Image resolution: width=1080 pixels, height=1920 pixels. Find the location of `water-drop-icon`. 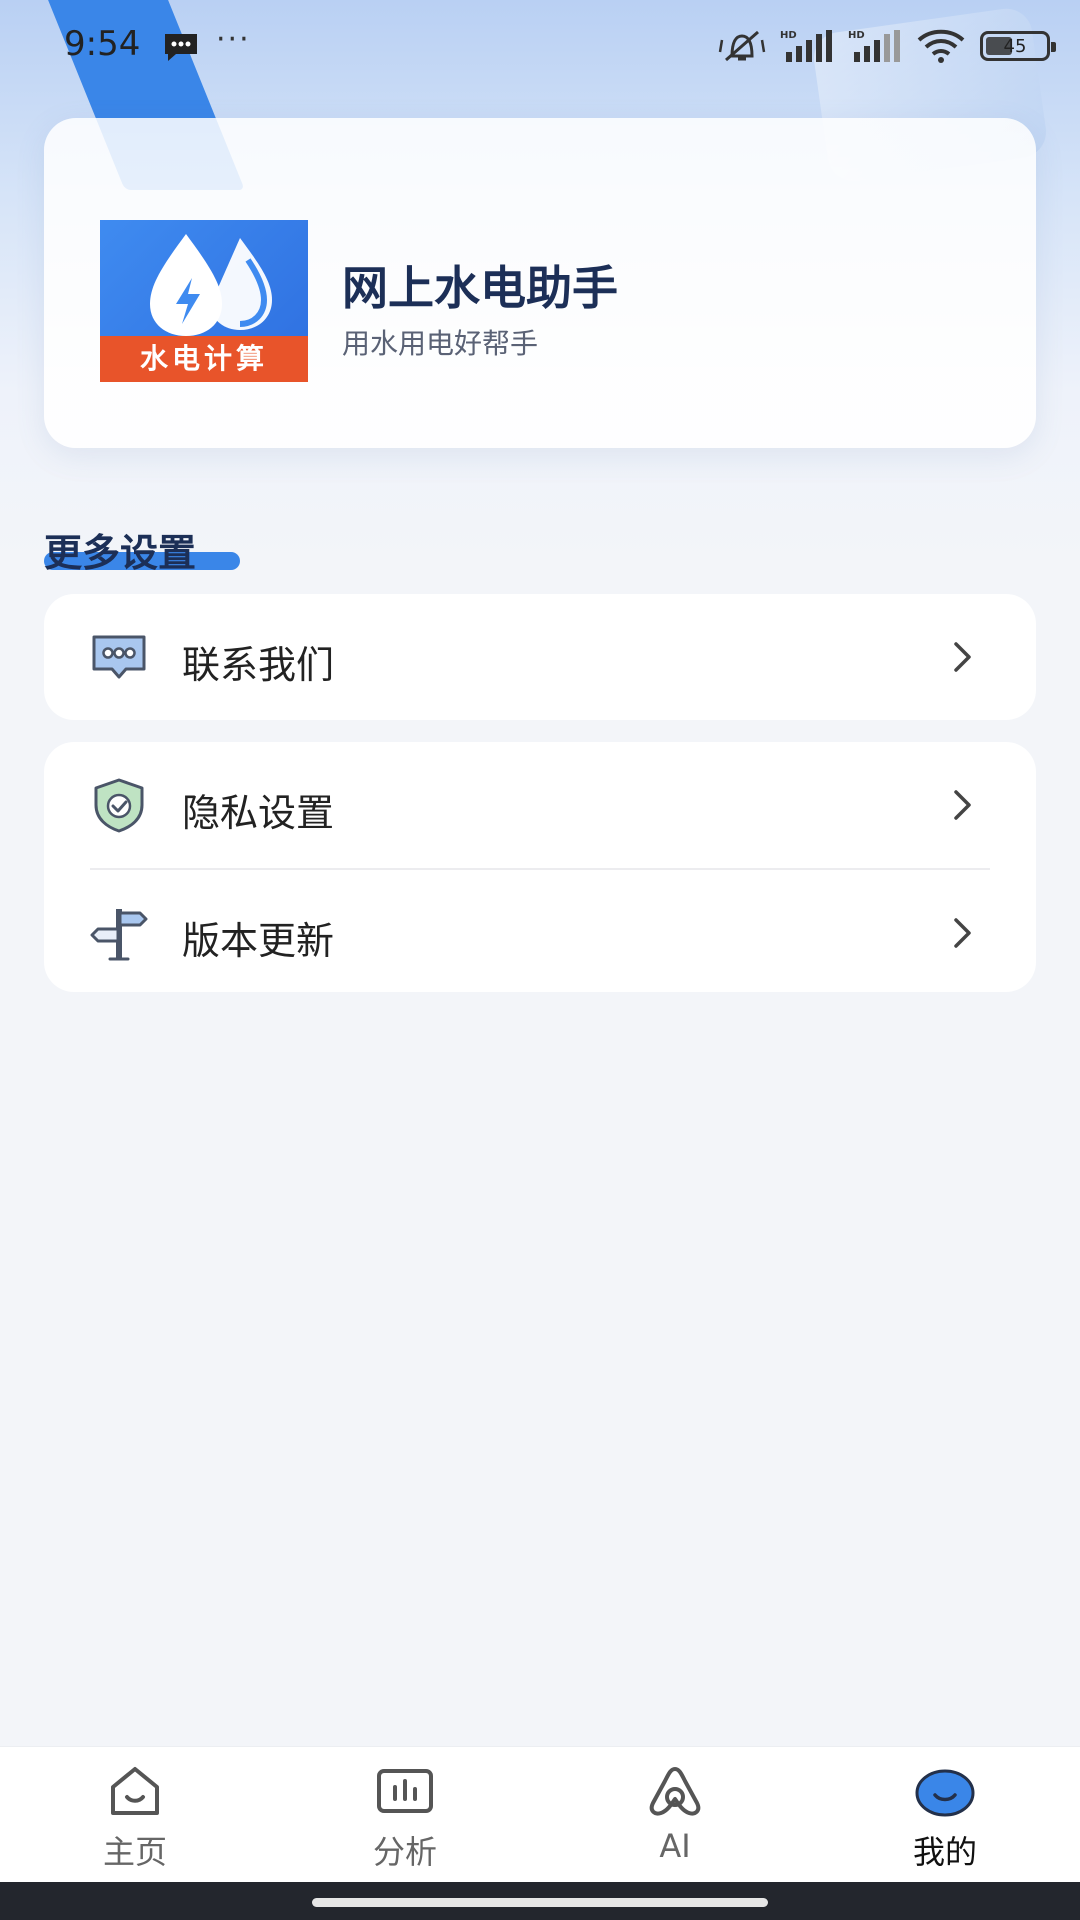

water-drop-icon is located at coordinates (211, 285).